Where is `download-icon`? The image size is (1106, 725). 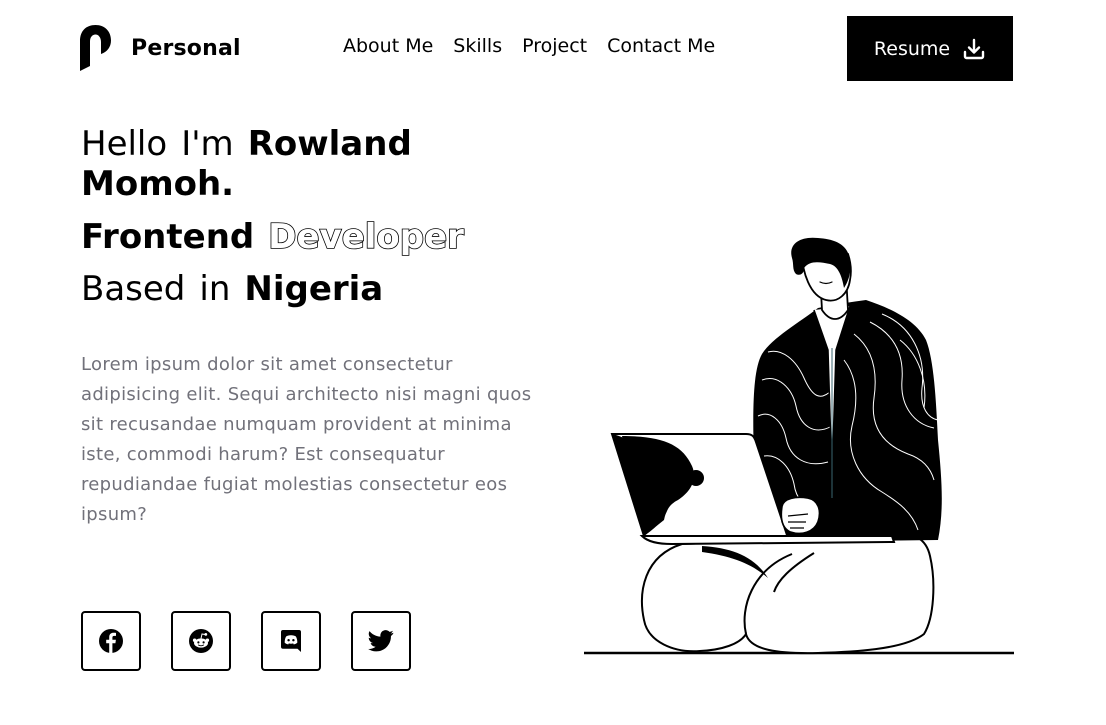
download-icon is located at coordinates (974, 48).